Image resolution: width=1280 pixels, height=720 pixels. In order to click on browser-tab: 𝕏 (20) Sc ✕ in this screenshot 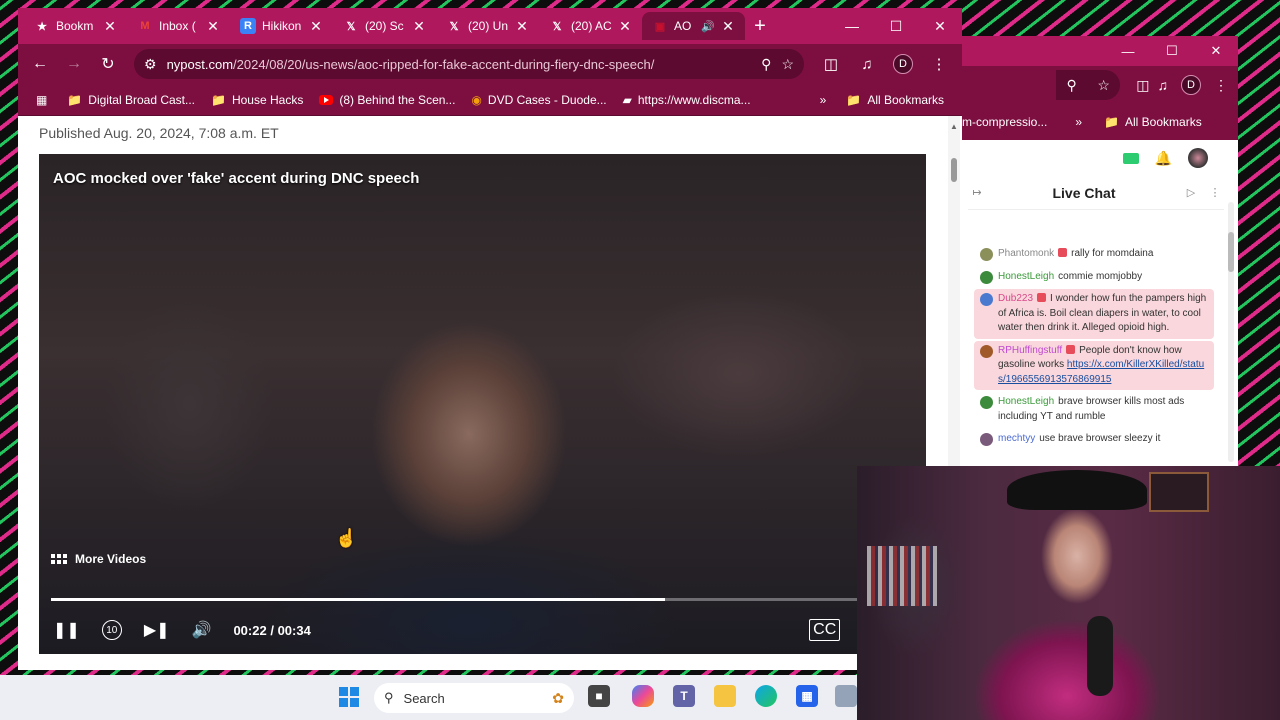, I will do `click(384, 26)`.